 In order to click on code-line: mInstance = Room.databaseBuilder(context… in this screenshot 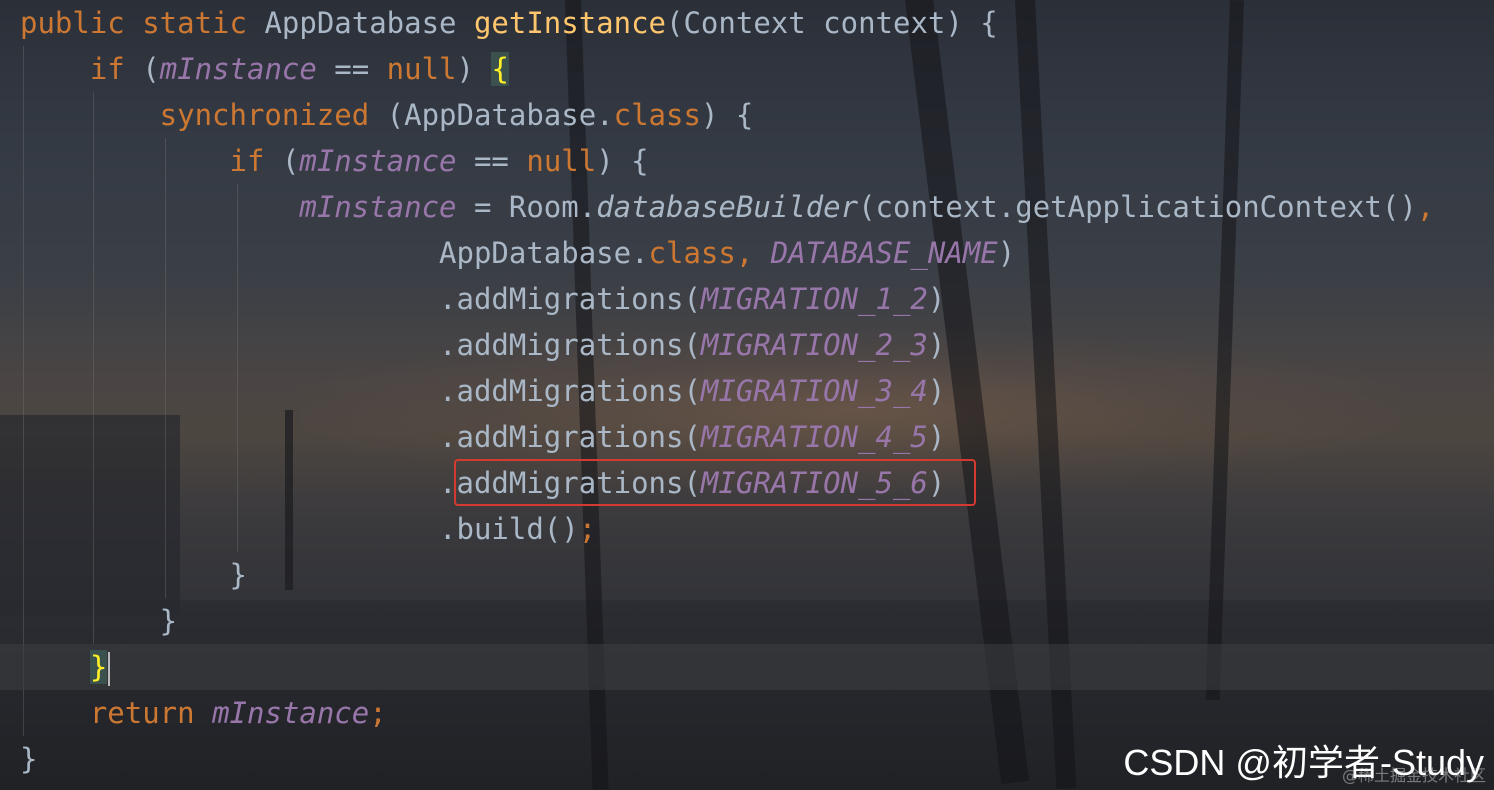, I will do `click(727, 207)`.